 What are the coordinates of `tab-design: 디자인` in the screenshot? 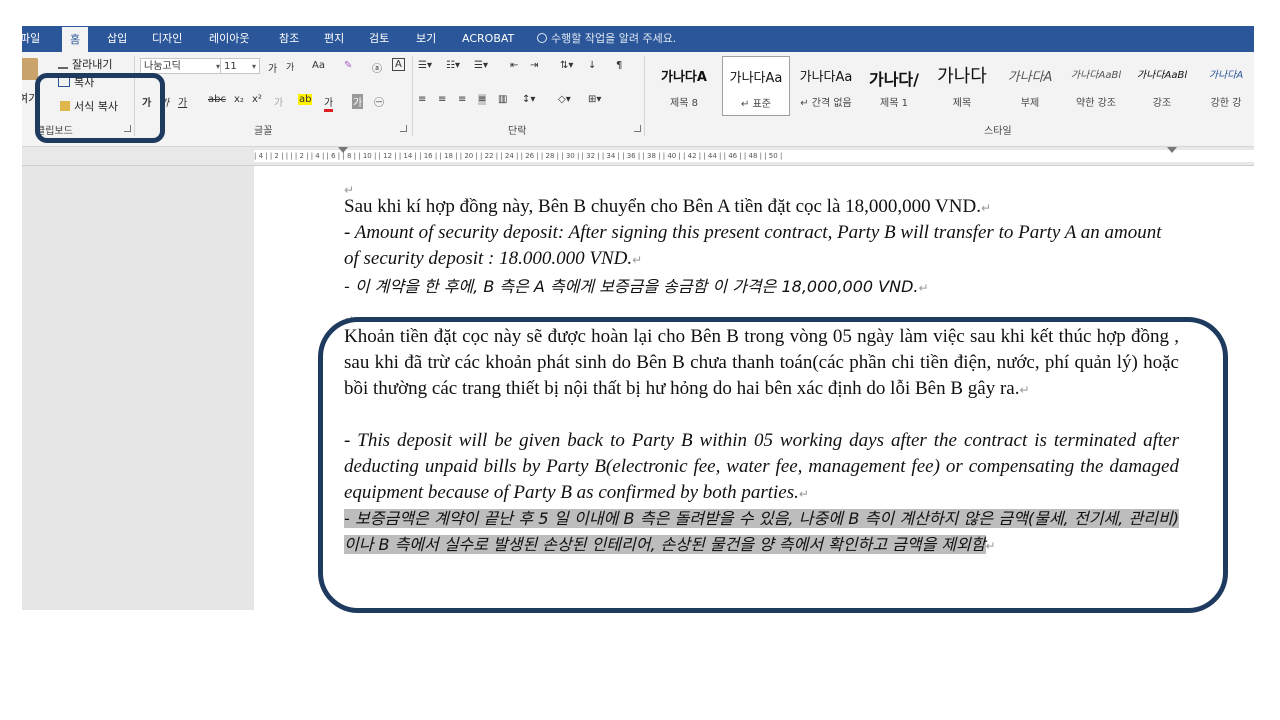 It's located at (167, 39).